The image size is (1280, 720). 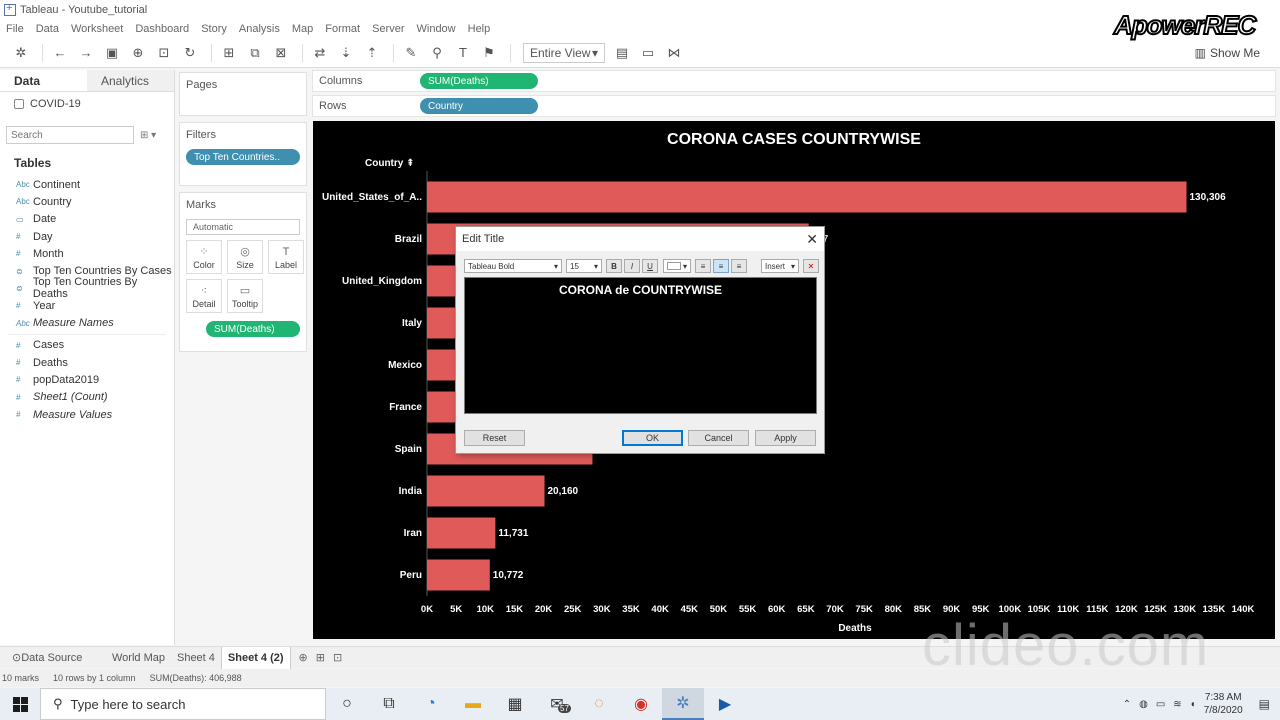 I want to click on mail-icon: ✉ 57, so click(x=557, y=704).